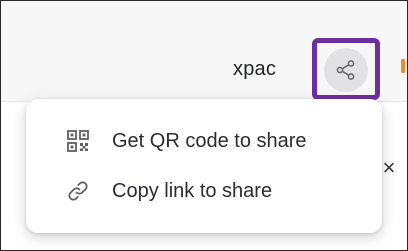  I want to click on menu-item-copy-link: Copy link to share, so click(204, 191).